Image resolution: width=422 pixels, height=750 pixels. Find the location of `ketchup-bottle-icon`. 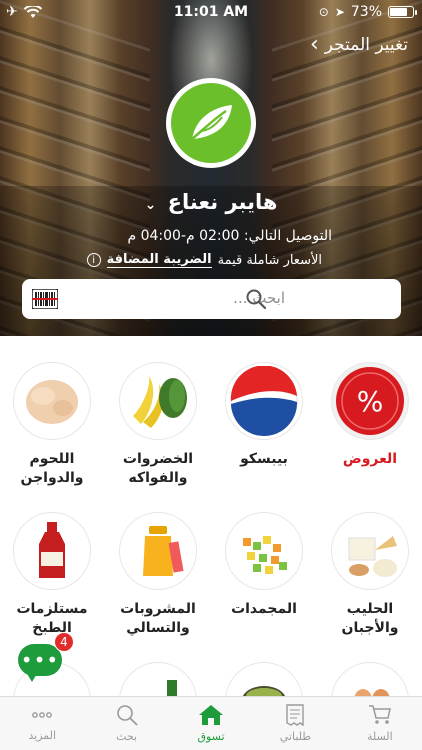

ketchup-bottle-icon is located at coordinates (52, 550).